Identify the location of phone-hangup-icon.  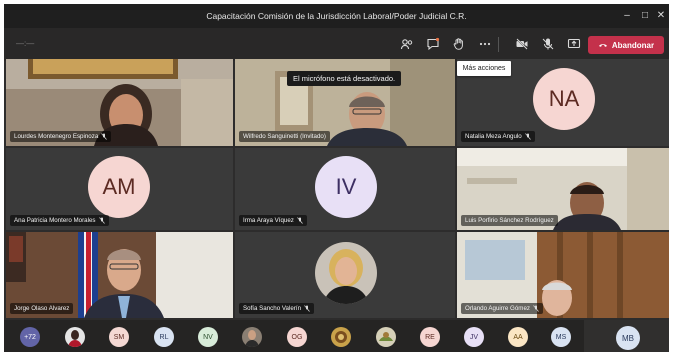
(602, 45).